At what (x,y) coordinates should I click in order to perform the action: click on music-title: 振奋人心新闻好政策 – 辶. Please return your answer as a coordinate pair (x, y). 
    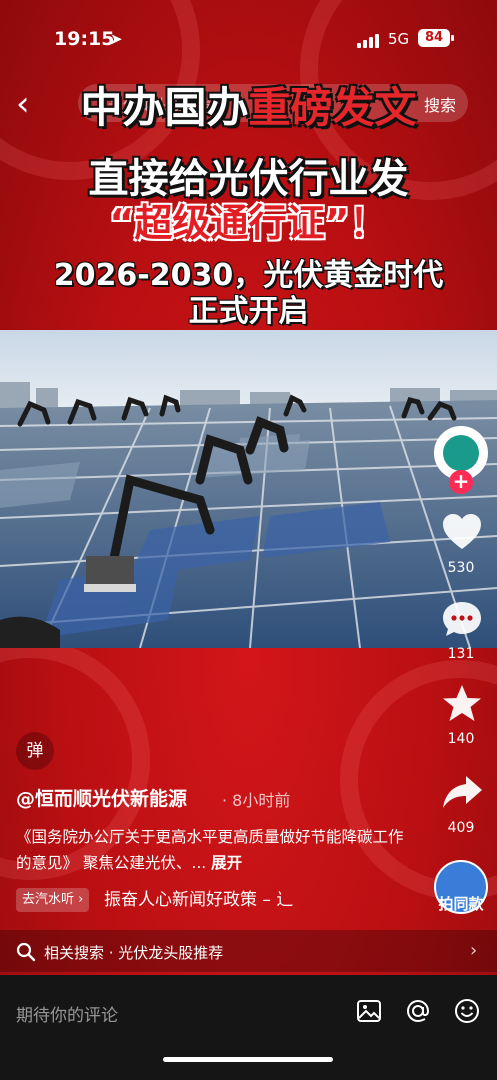
    Looking at the image, I should click on (198, 900).